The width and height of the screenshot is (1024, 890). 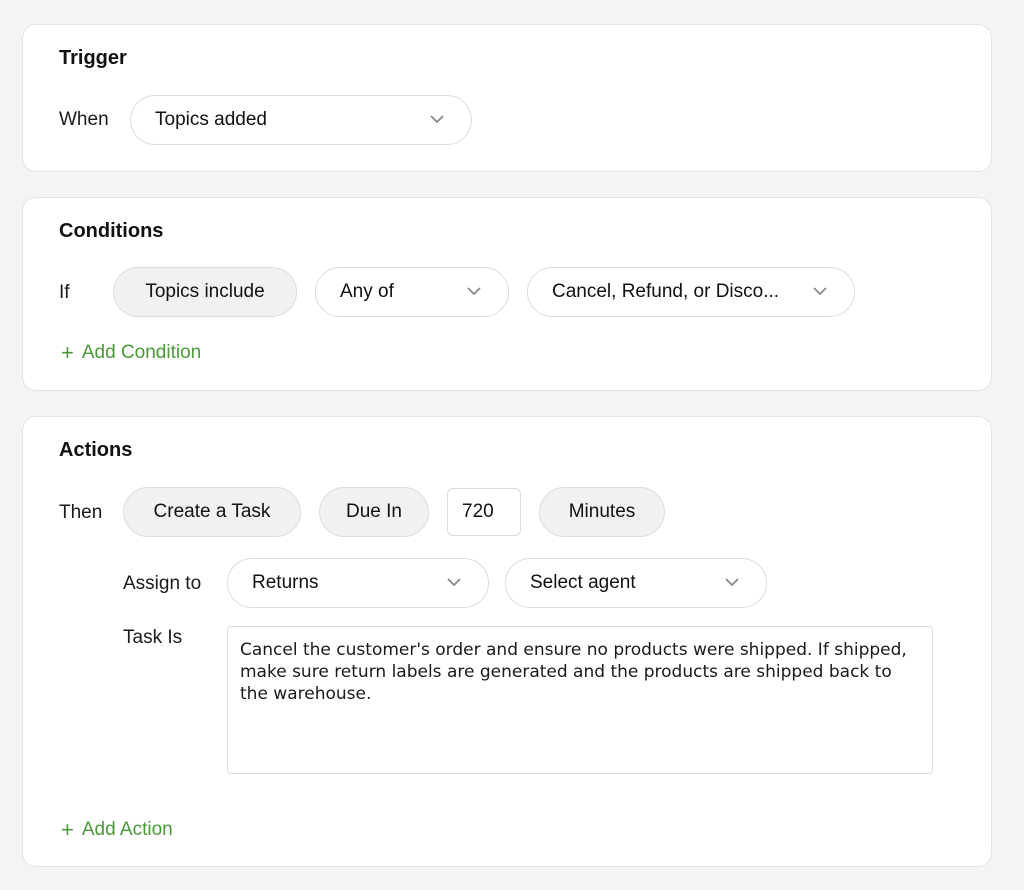 I want to click on condition-field-chip: Topics include, so click(x=205, y=292).